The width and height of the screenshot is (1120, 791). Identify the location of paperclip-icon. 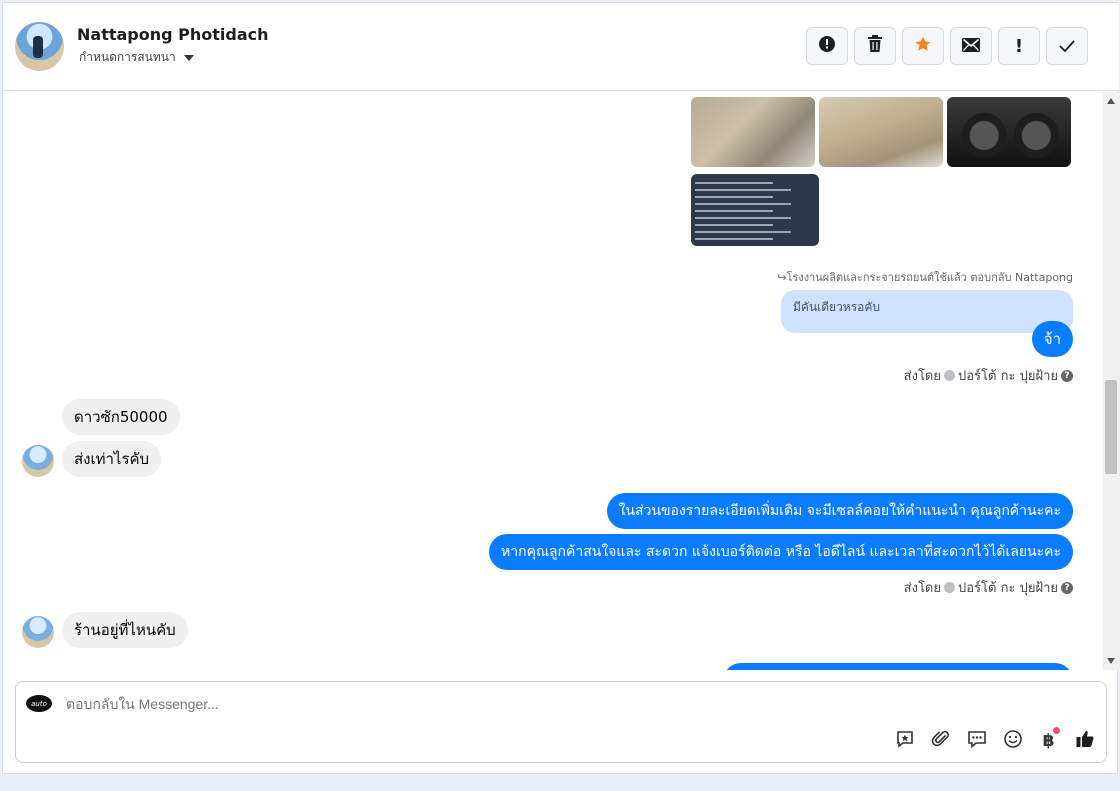
(941, 741).